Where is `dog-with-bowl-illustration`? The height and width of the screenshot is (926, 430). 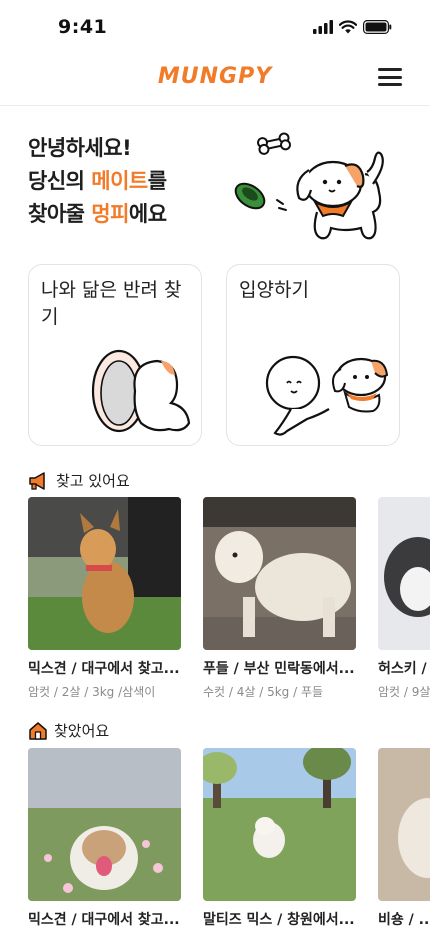
dog-with-bowl-illustration is located at coordinates (309, 186).